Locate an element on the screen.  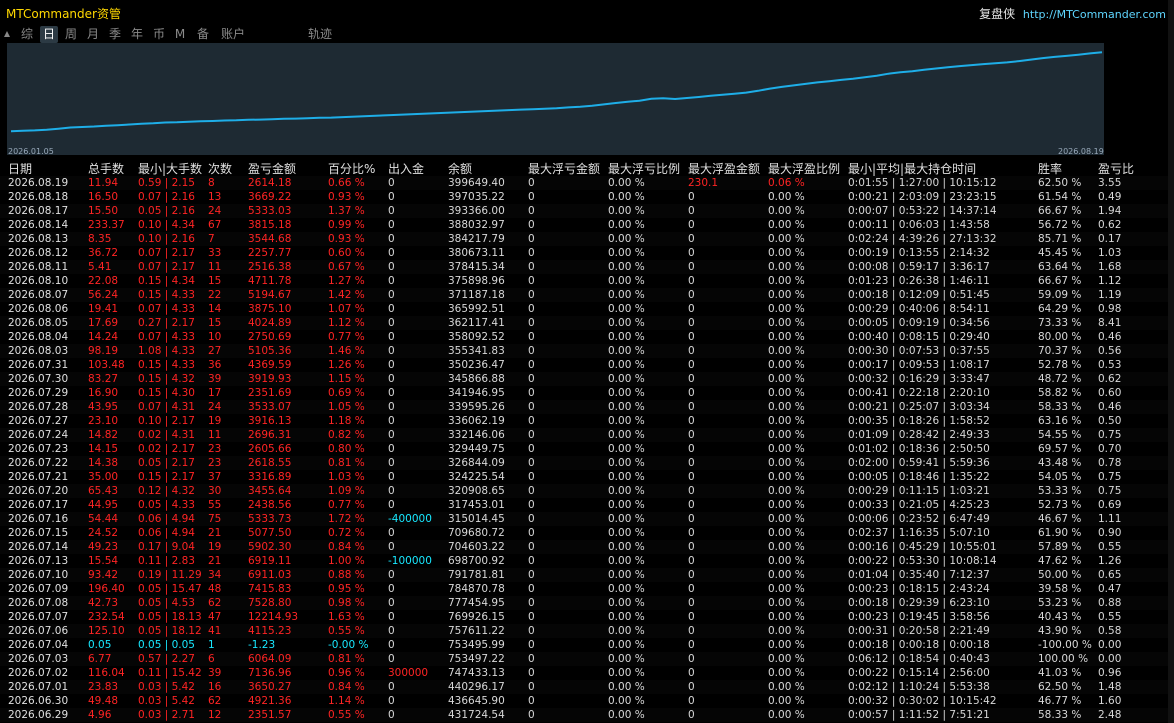
tab-9: 账户 is located at coordinates (233, 34).